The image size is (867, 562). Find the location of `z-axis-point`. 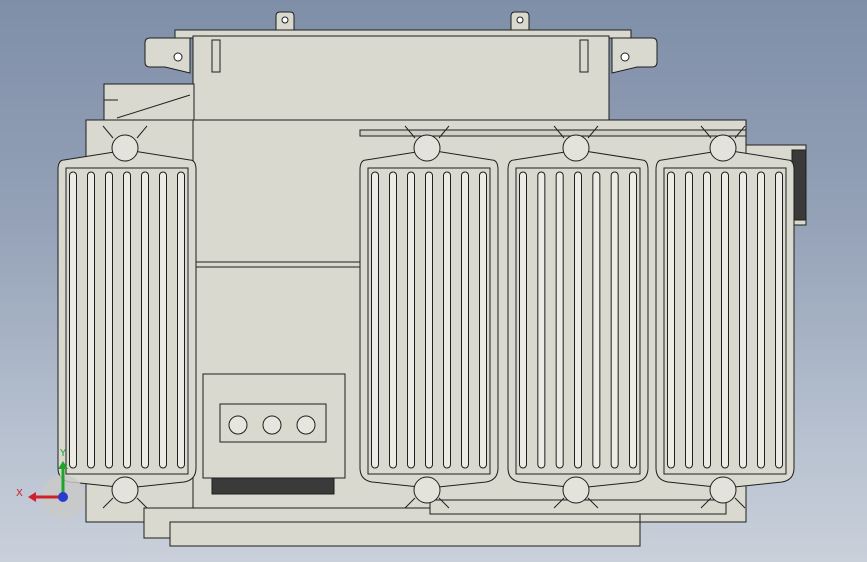

z-axis-point is located at coordinates (63, 497).